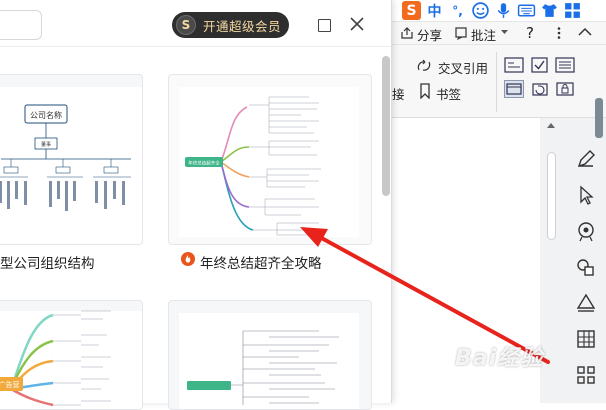  I want to click on skin-shirt-icon, so click(549, 10).